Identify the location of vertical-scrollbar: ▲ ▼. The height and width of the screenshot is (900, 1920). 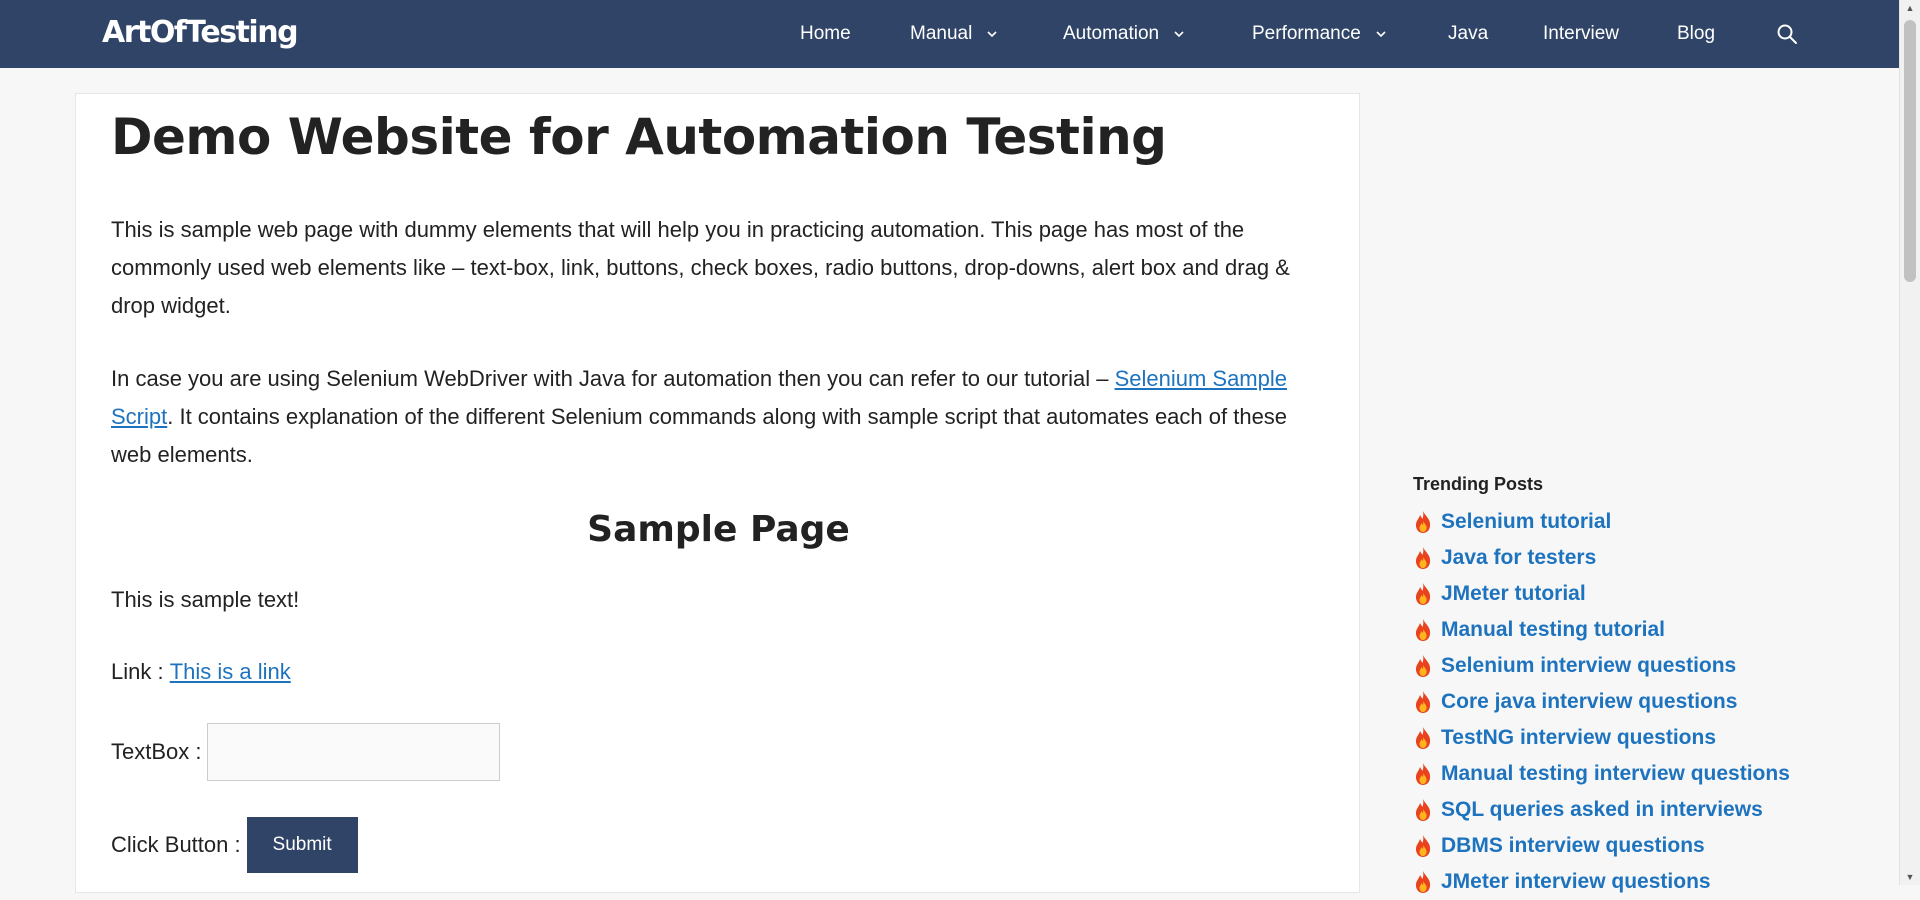
(1909, 442).